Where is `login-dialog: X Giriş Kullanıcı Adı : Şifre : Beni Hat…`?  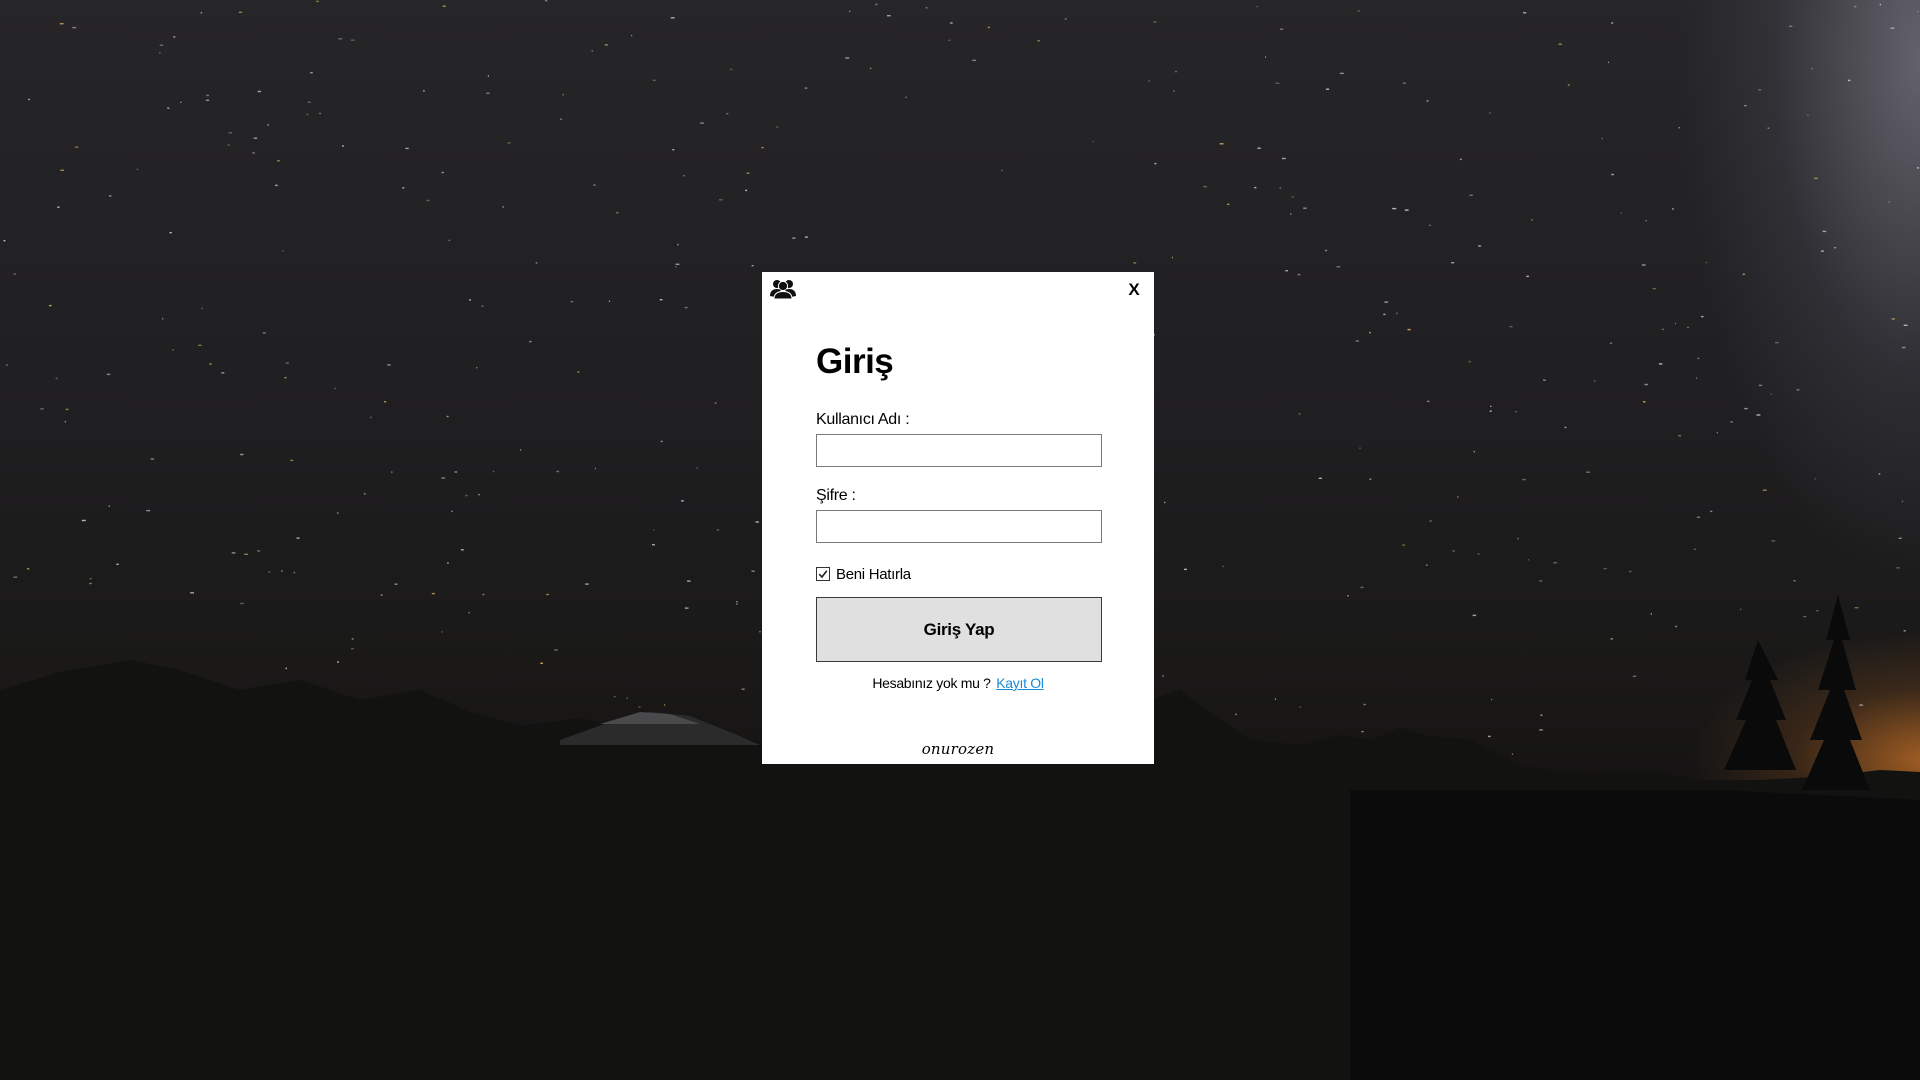
login-dialog: X Giriş Kullanıcı Adı : Şifre : Beni Hat… is located at coordinates (958, 518).